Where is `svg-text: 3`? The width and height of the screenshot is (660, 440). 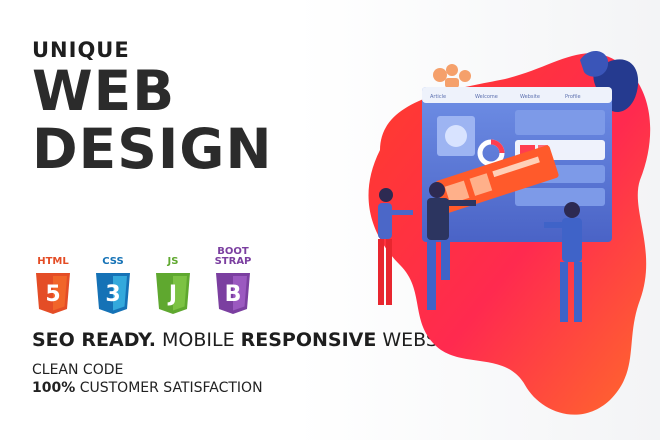
svg-text: 3 is located at coordinates (112, 294).